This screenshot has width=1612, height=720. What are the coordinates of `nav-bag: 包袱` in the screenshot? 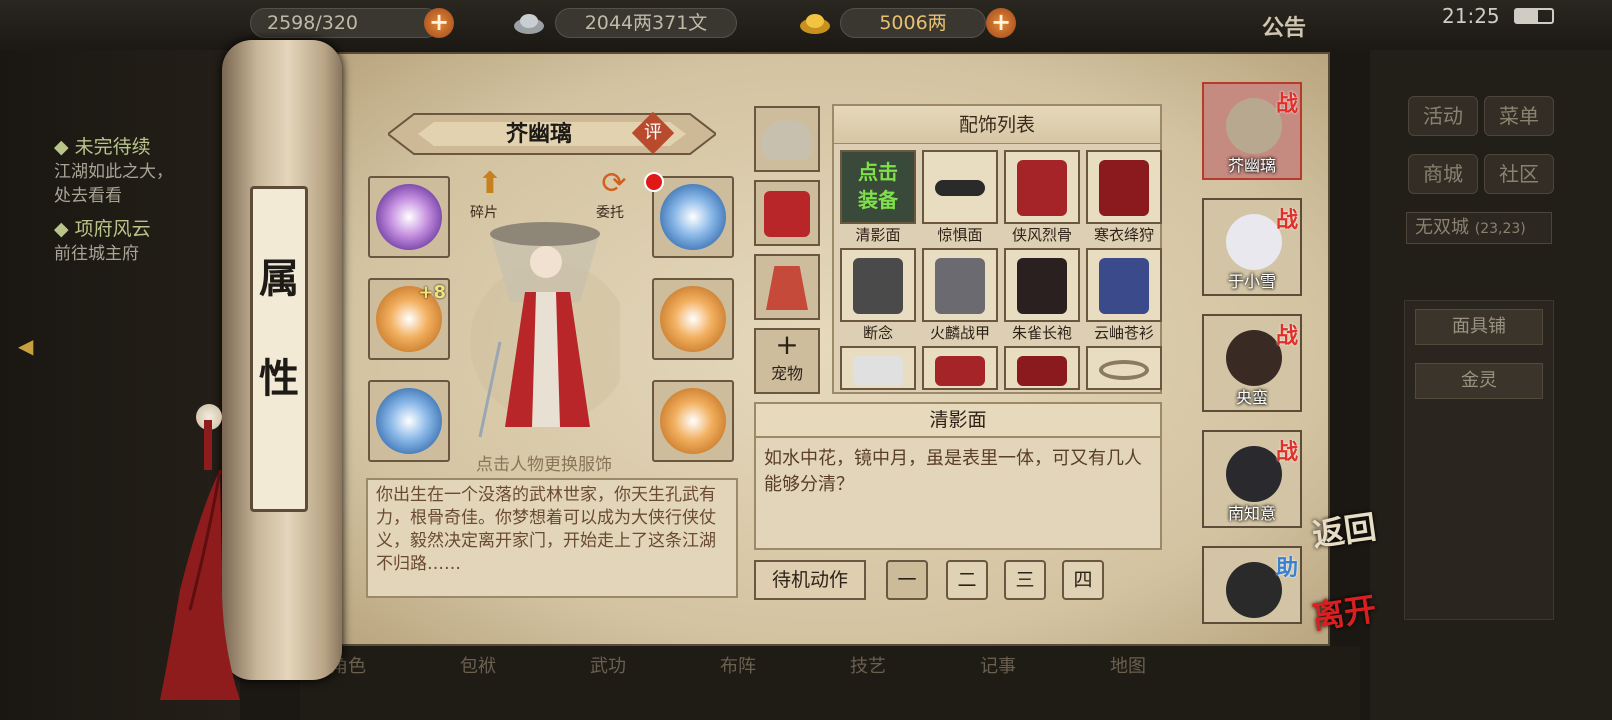 It's located at (478, 665).